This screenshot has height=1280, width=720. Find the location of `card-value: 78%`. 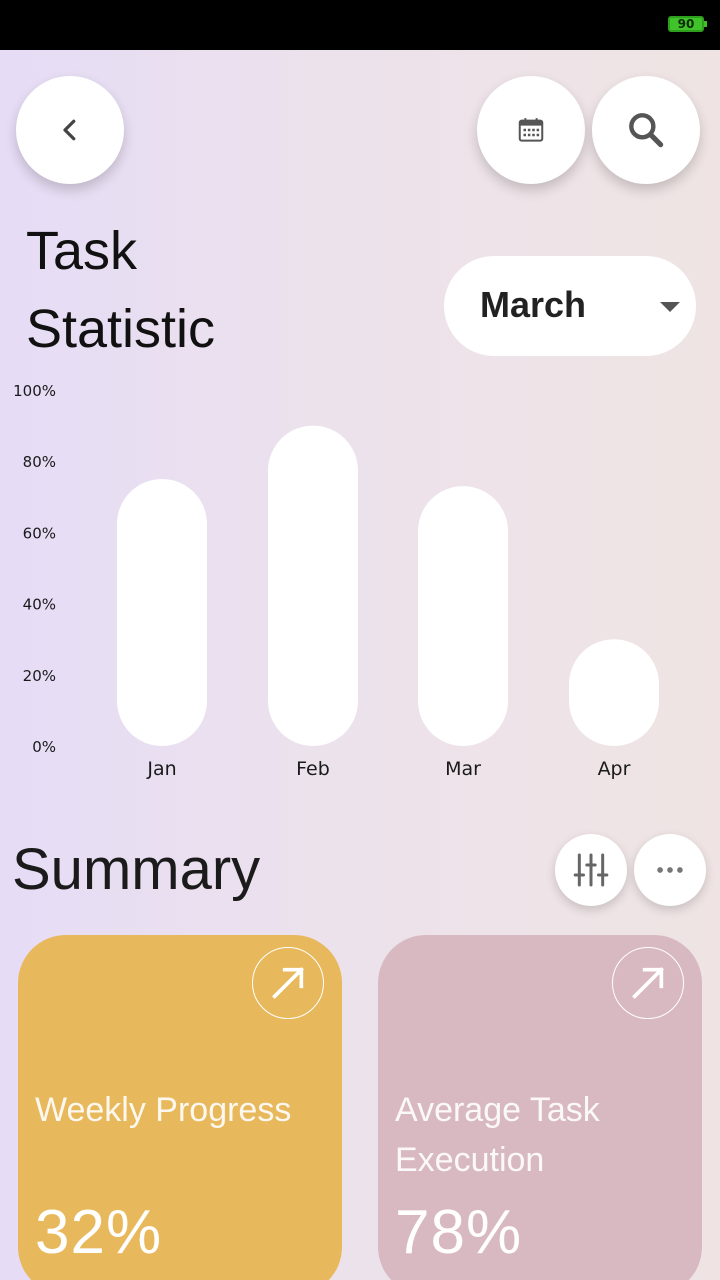

card-value: 78% is located at coordinates (459, 1232).